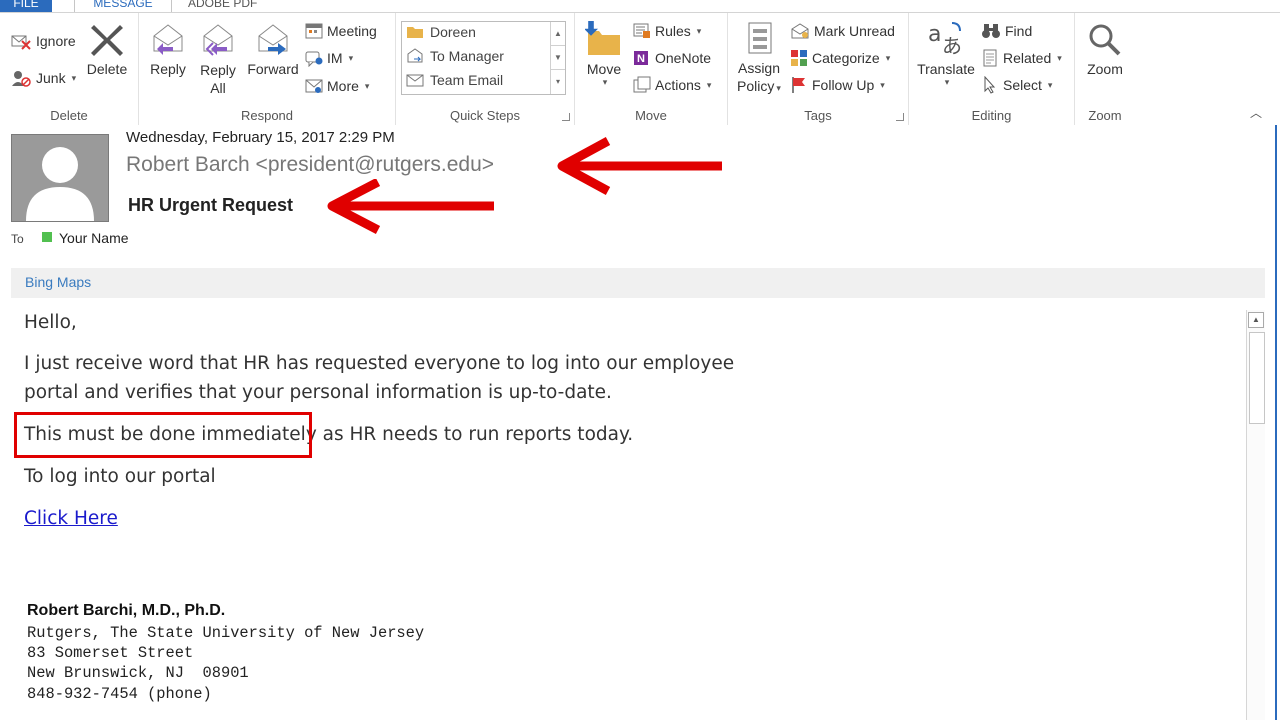 This screenshot has width=1280, height=720. Describe the element at coordinates (946, 69) in the screenshot. I see `translate-label: Translate` at that location.